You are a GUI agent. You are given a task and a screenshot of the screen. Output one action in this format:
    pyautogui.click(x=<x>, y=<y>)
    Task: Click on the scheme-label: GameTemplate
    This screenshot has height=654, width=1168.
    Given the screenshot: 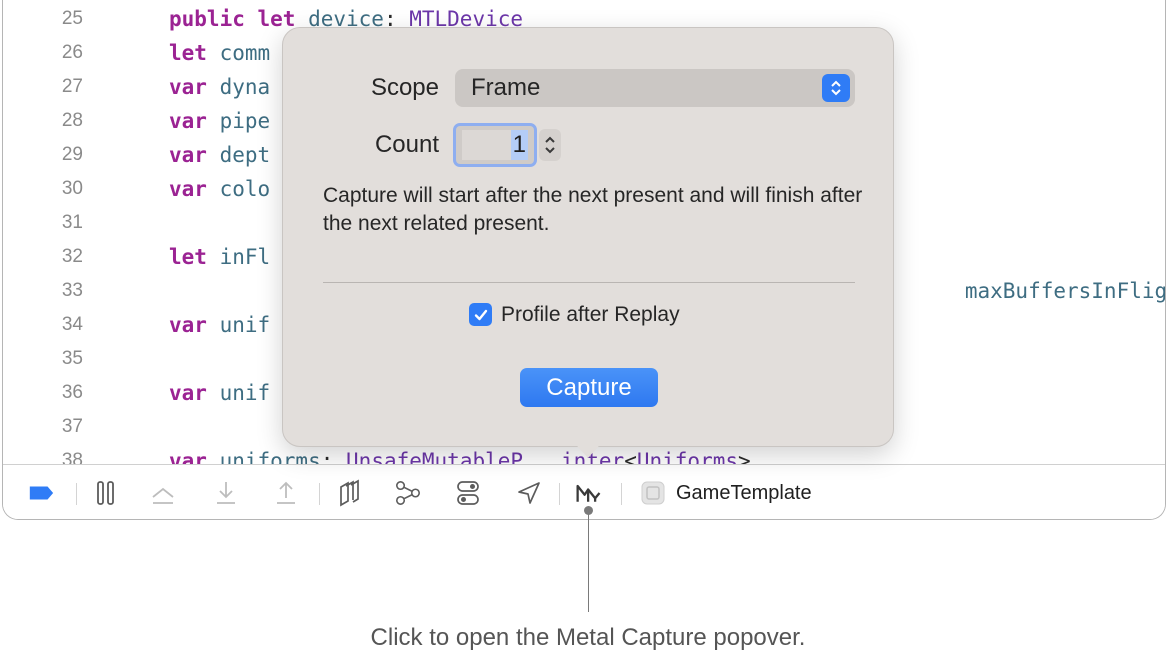 What is the action you would take?
    pyautogui.click(x=744, y=493)
    